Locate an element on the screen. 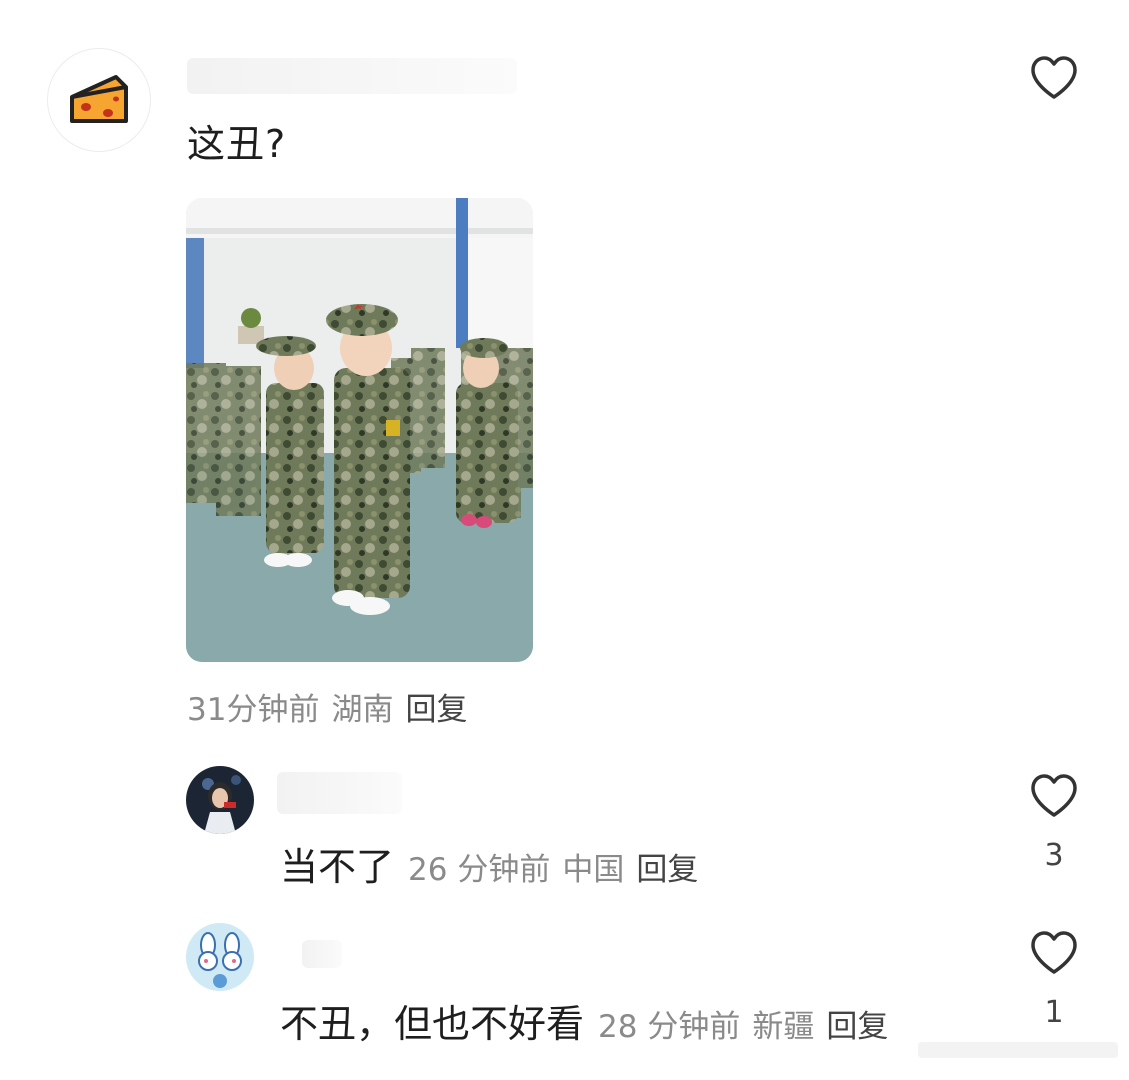 The height and width of the screenshot is (1080, 1129). cheese-icon is located at coordinates (99, 99).